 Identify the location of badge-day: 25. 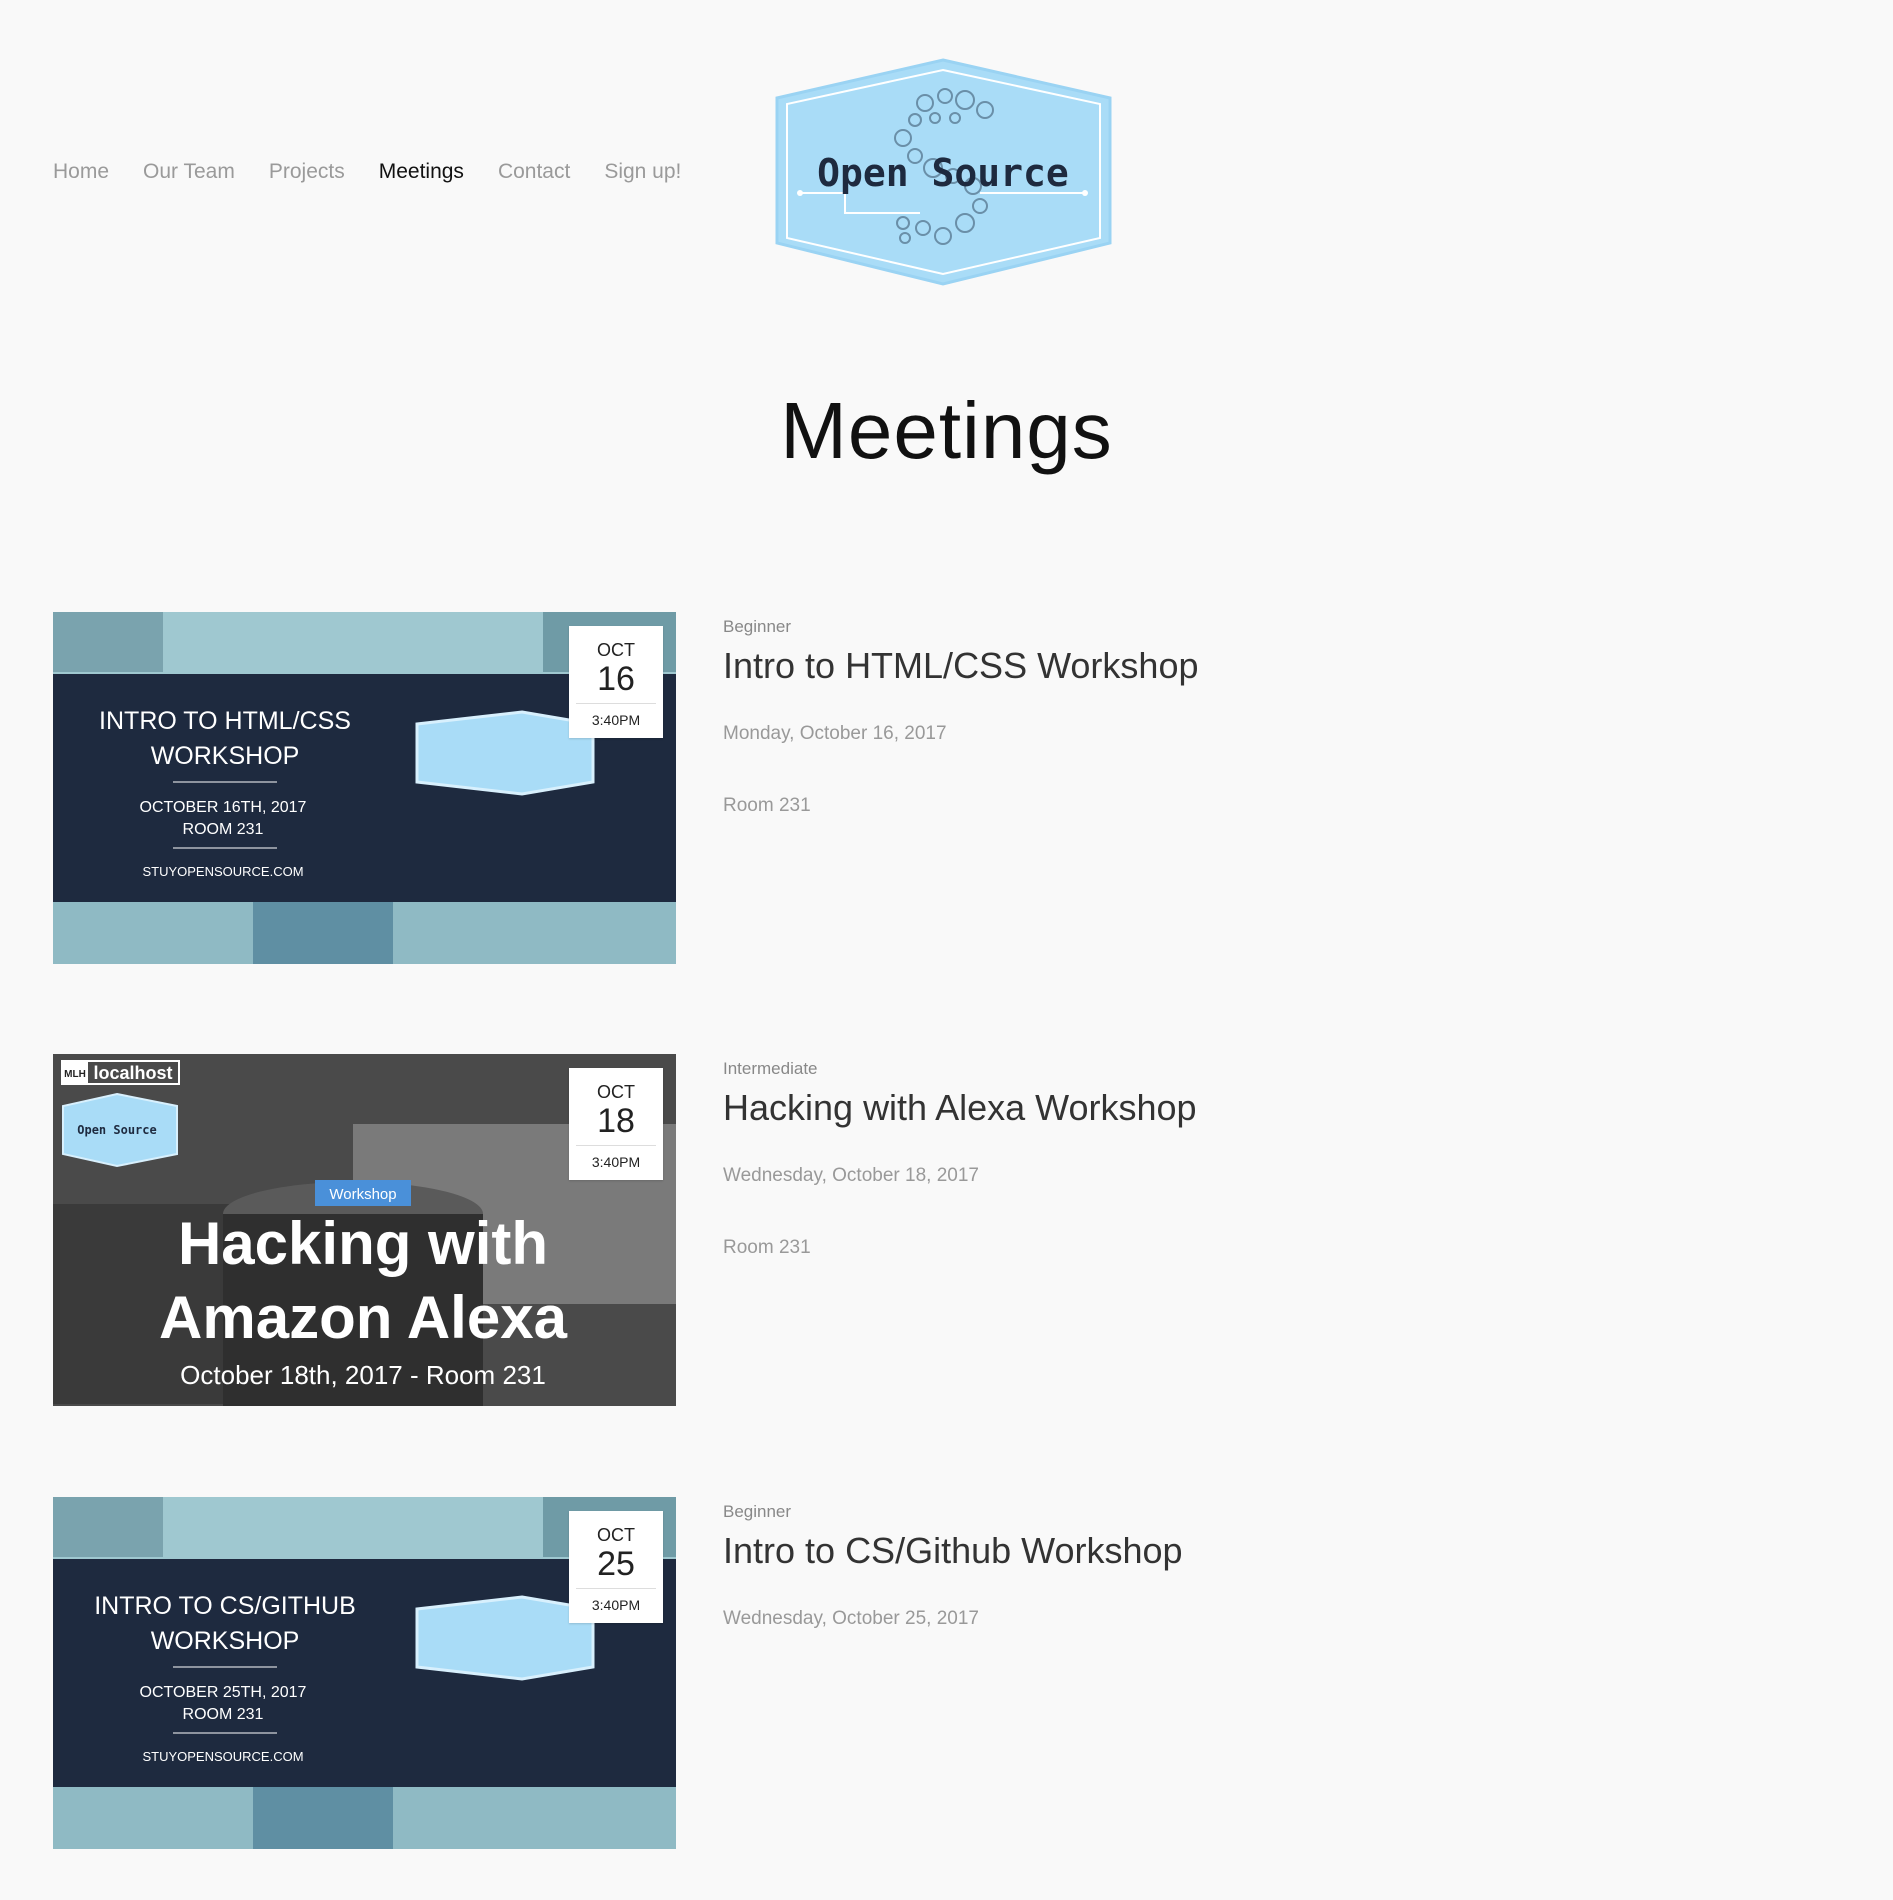
(616, 1564).